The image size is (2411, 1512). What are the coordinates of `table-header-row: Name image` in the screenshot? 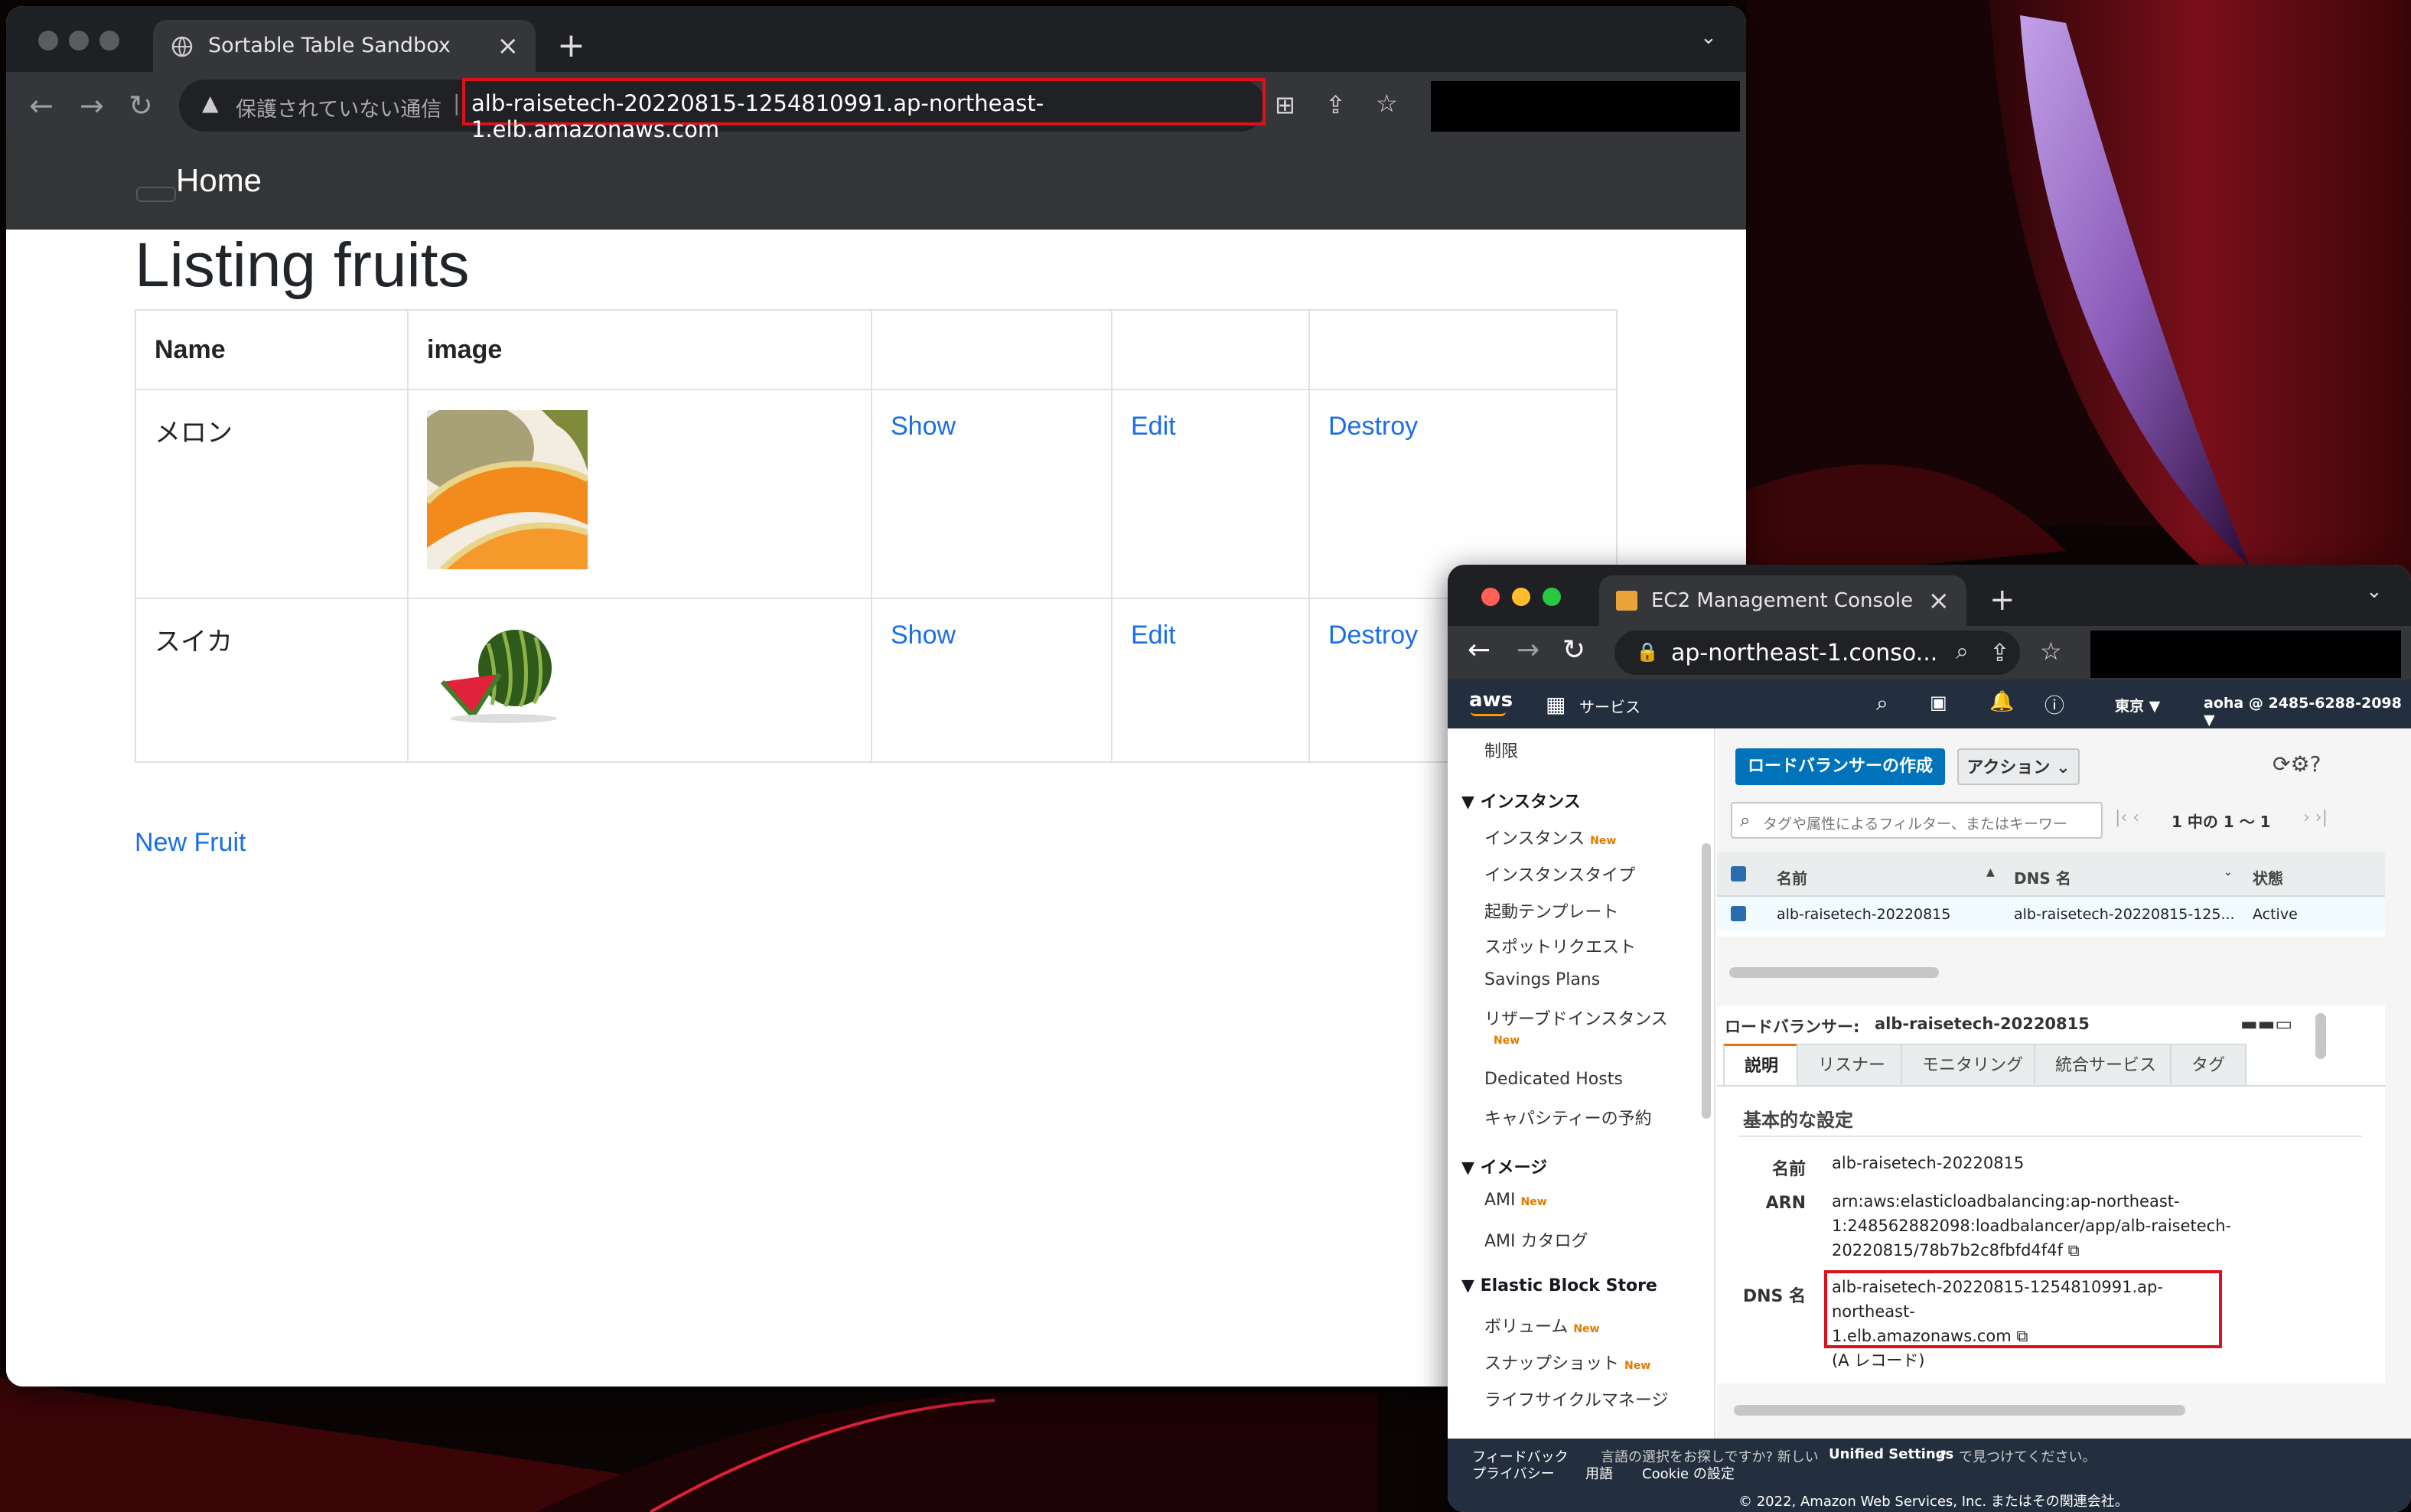 It's located at (877, 350).